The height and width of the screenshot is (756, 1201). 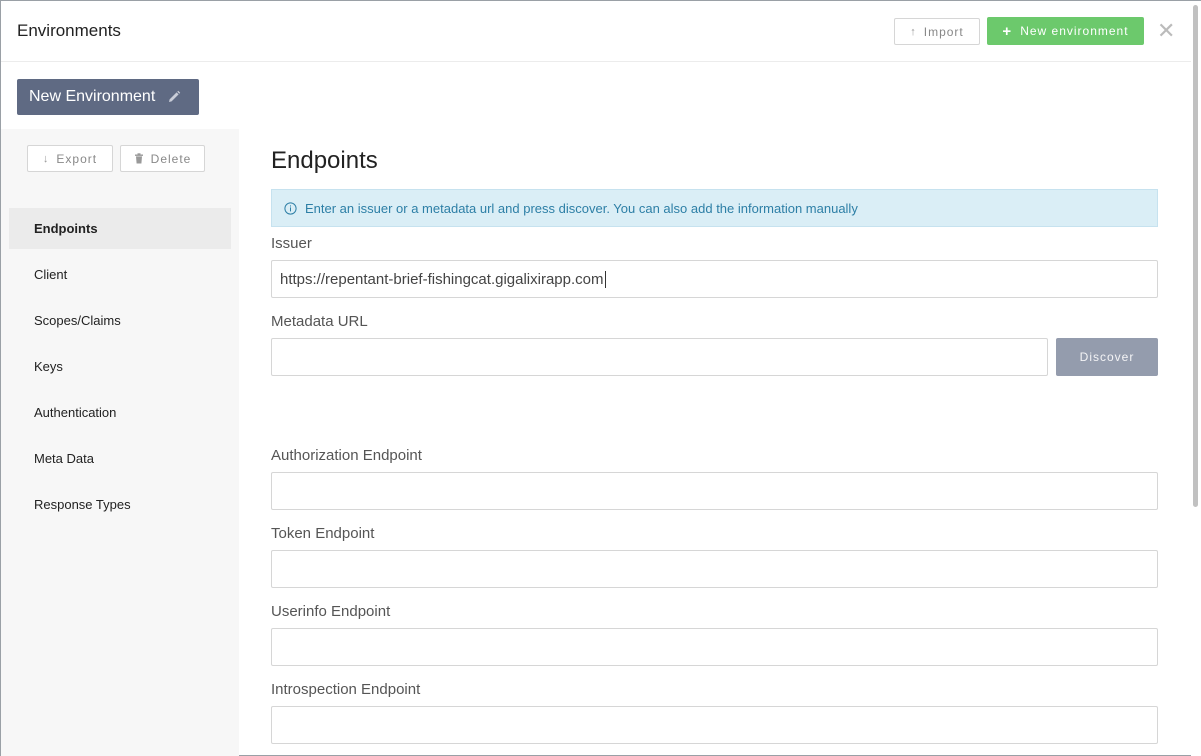 I want to click on delete-button: Delete, so click(x=162, y=158).